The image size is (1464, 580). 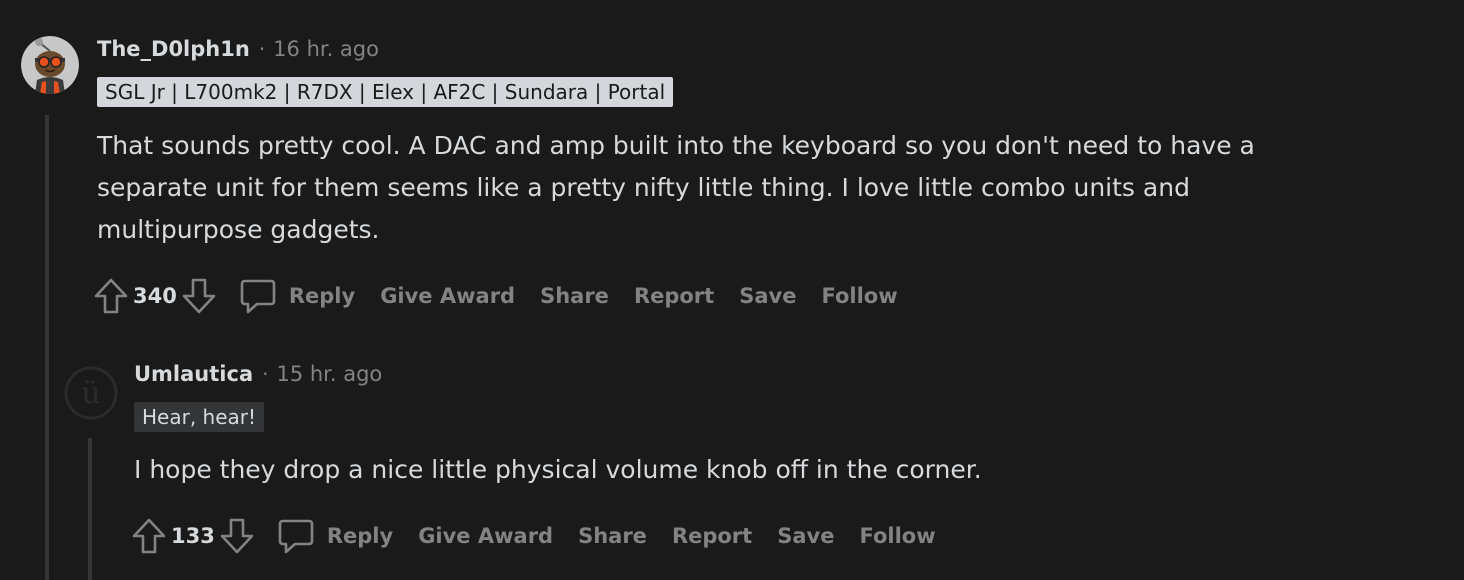 What do you see at coordinates (193, 536) in the screenshot?
I see `vote-score: 133` at bounding box center [193, 536].